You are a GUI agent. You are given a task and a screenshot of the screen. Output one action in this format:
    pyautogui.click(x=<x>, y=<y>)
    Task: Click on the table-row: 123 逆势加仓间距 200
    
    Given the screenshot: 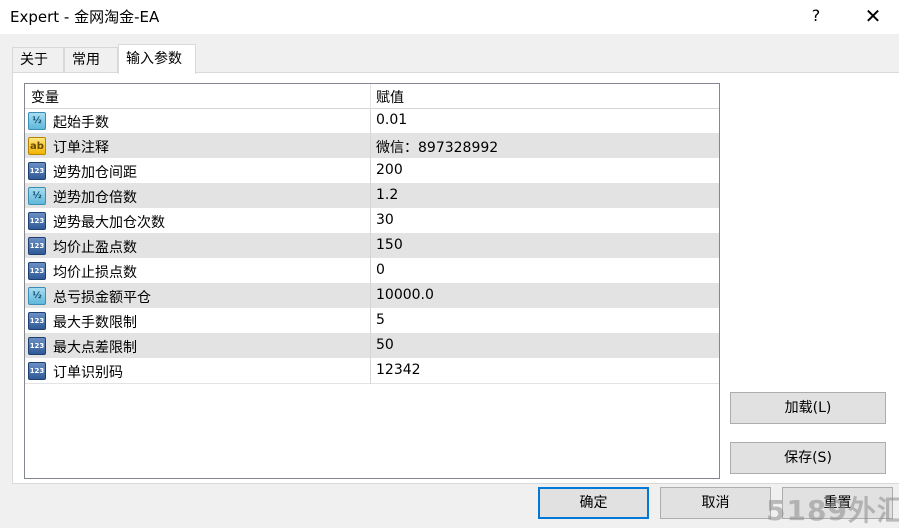 What is the action you would take?
    pyautogui.click(x=372, y=171)
    